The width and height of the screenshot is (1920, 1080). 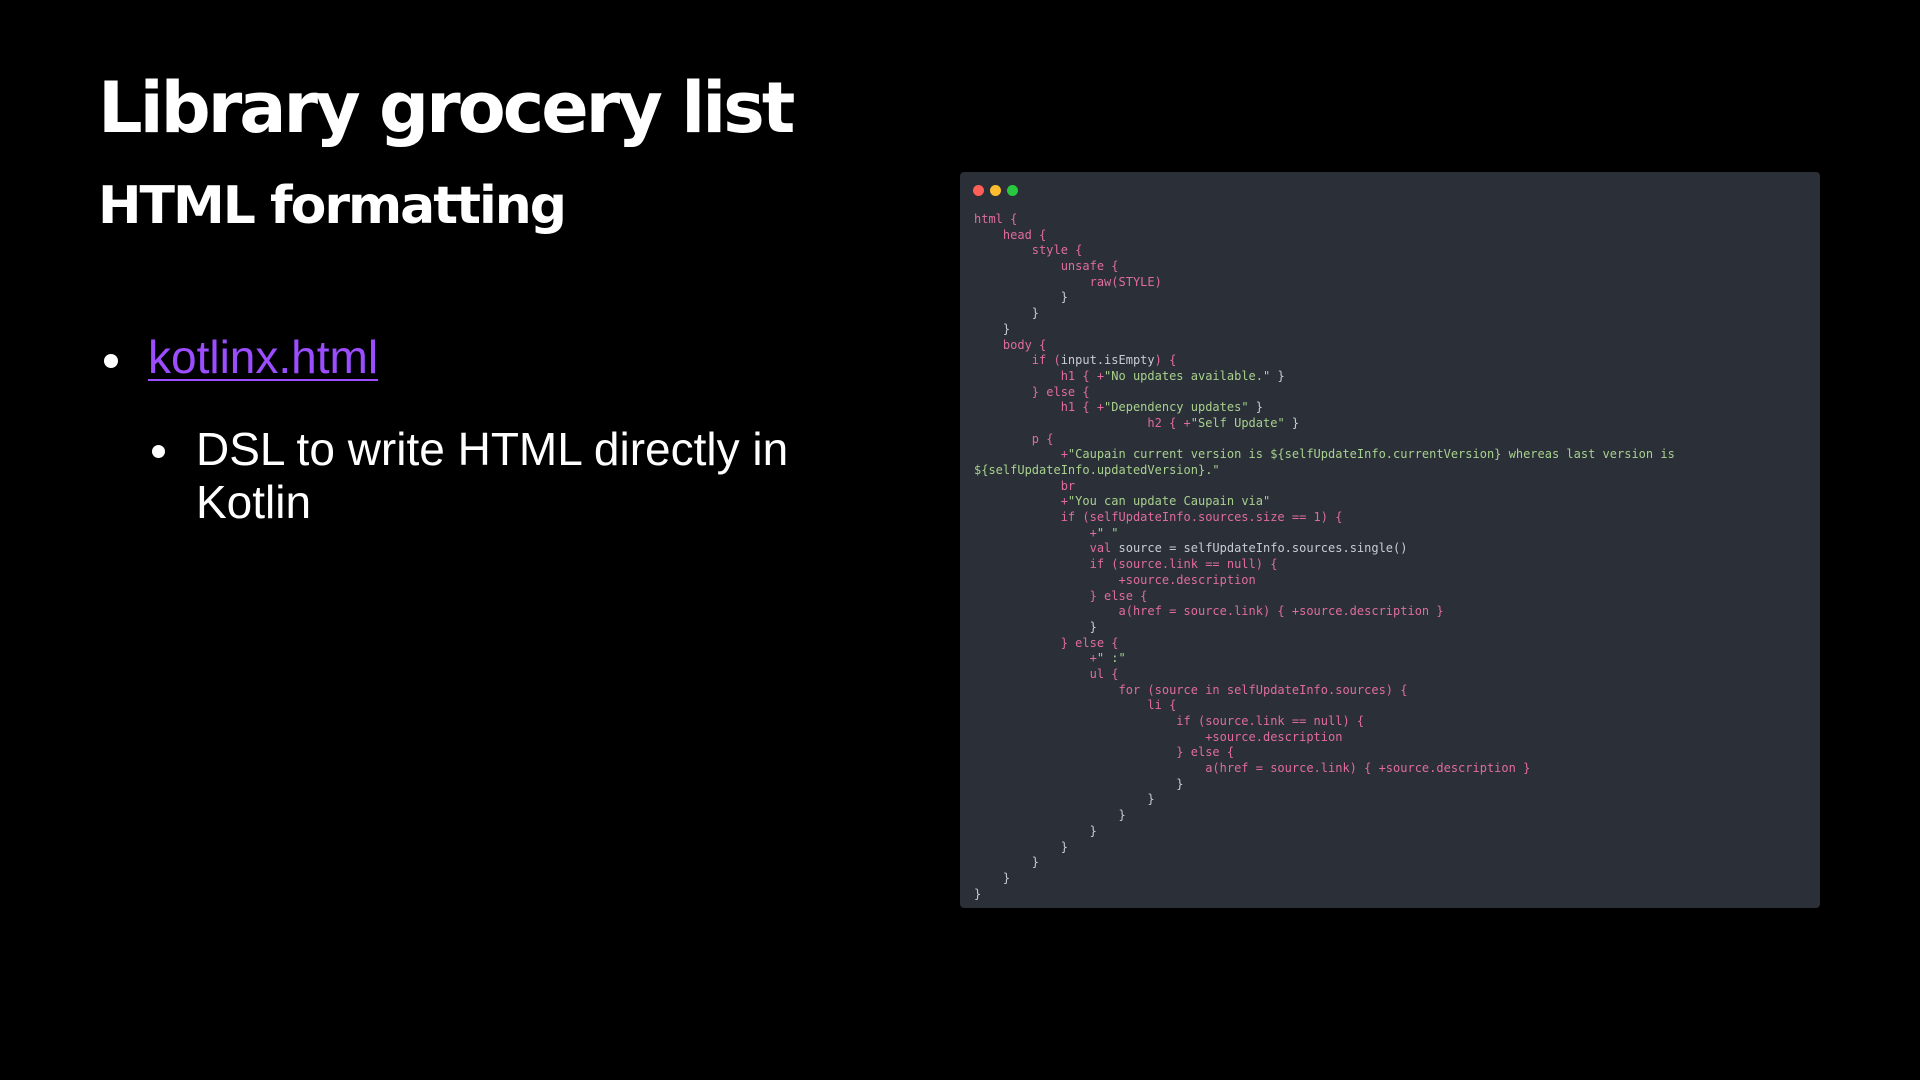 What do you see at coordinates (1187, 375) in the screenshot?
I see `code-token: "No updates available."` at bounding box center [1187, 375].